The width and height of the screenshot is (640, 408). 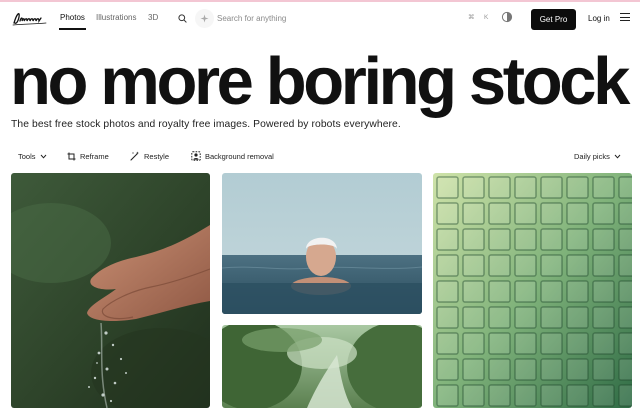 I want to click on background-removal-icon, so click(x=196, y=156).